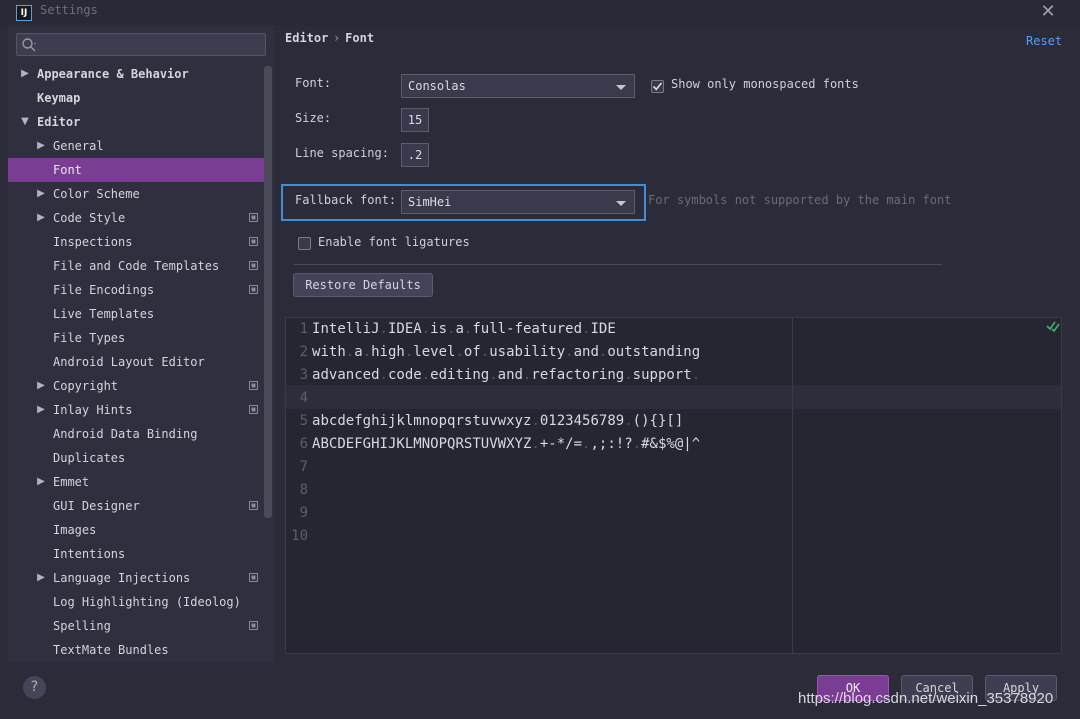  Describe the element at coordinates (137, 482) in the screenshot. I see `sidebar-item: ▶ Emmet` at that location.